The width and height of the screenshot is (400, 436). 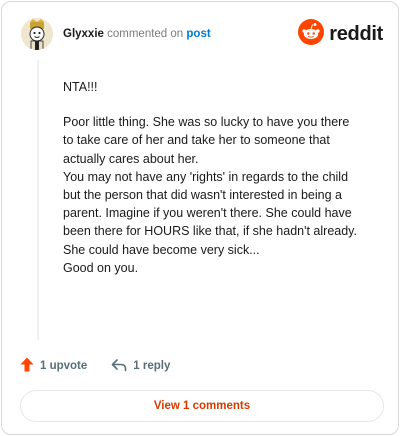 What do you see at coordinates (83, 34) in the screenshot?
I see `username-link: Glyxxie` at bounding box center [83, 34].